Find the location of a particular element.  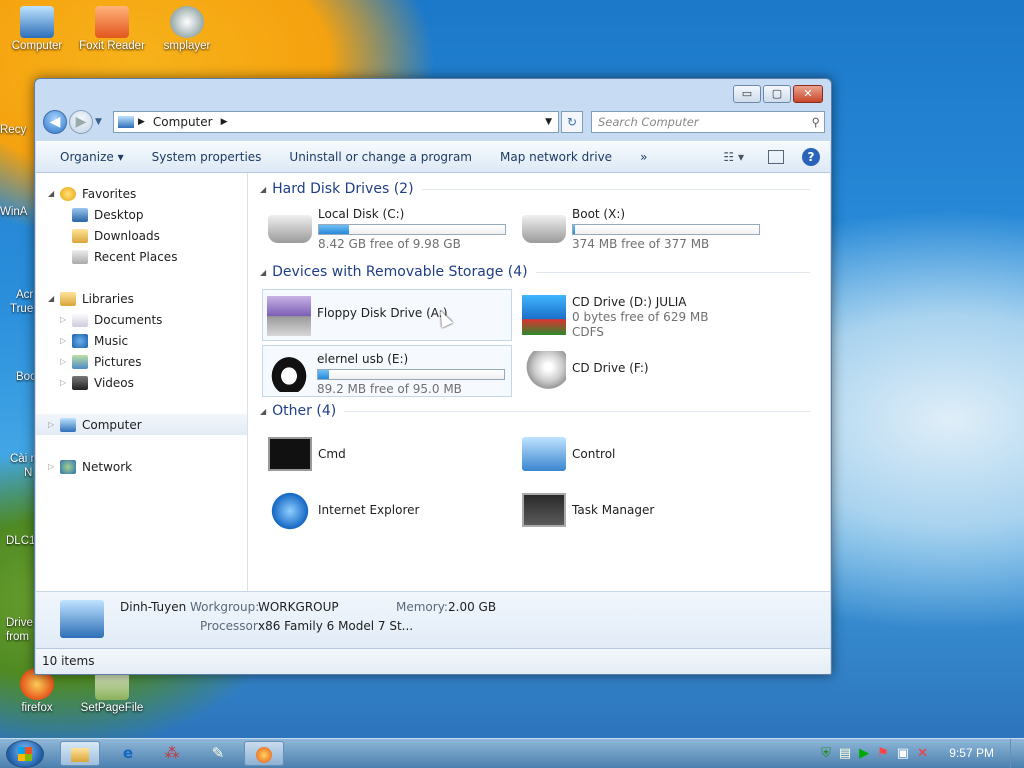

navigation-bar: ◀ ▶ ▼ ▶ Computer ▶ ▼ ↻ Search Computer ⚲ is located at coordinates (434, 122).